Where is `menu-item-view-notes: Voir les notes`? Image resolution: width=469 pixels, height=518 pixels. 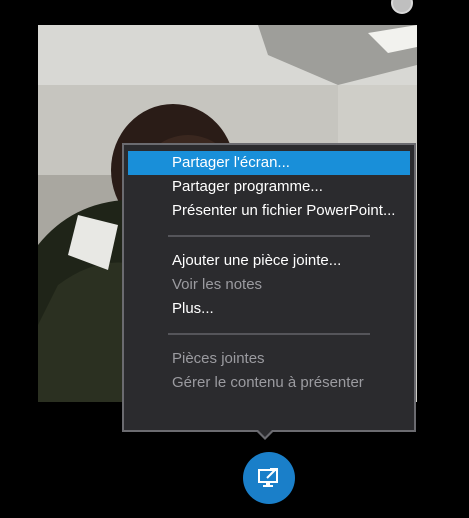
menu-item-view-notes: Voir les notes is located at coordinates (217, 284).